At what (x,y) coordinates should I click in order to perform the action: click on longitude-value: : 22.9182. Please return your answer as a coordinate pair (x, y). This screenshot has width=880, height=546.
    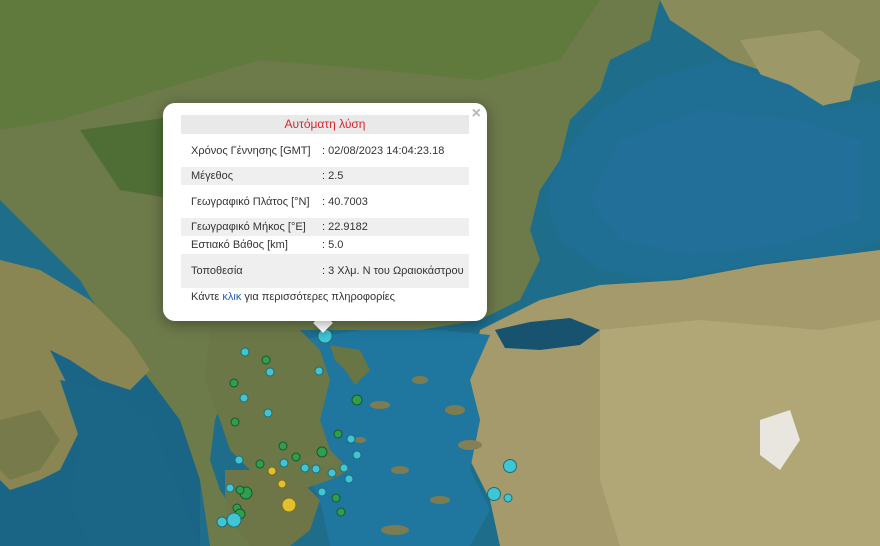
    Looking at the image, I should click on (390, 227).